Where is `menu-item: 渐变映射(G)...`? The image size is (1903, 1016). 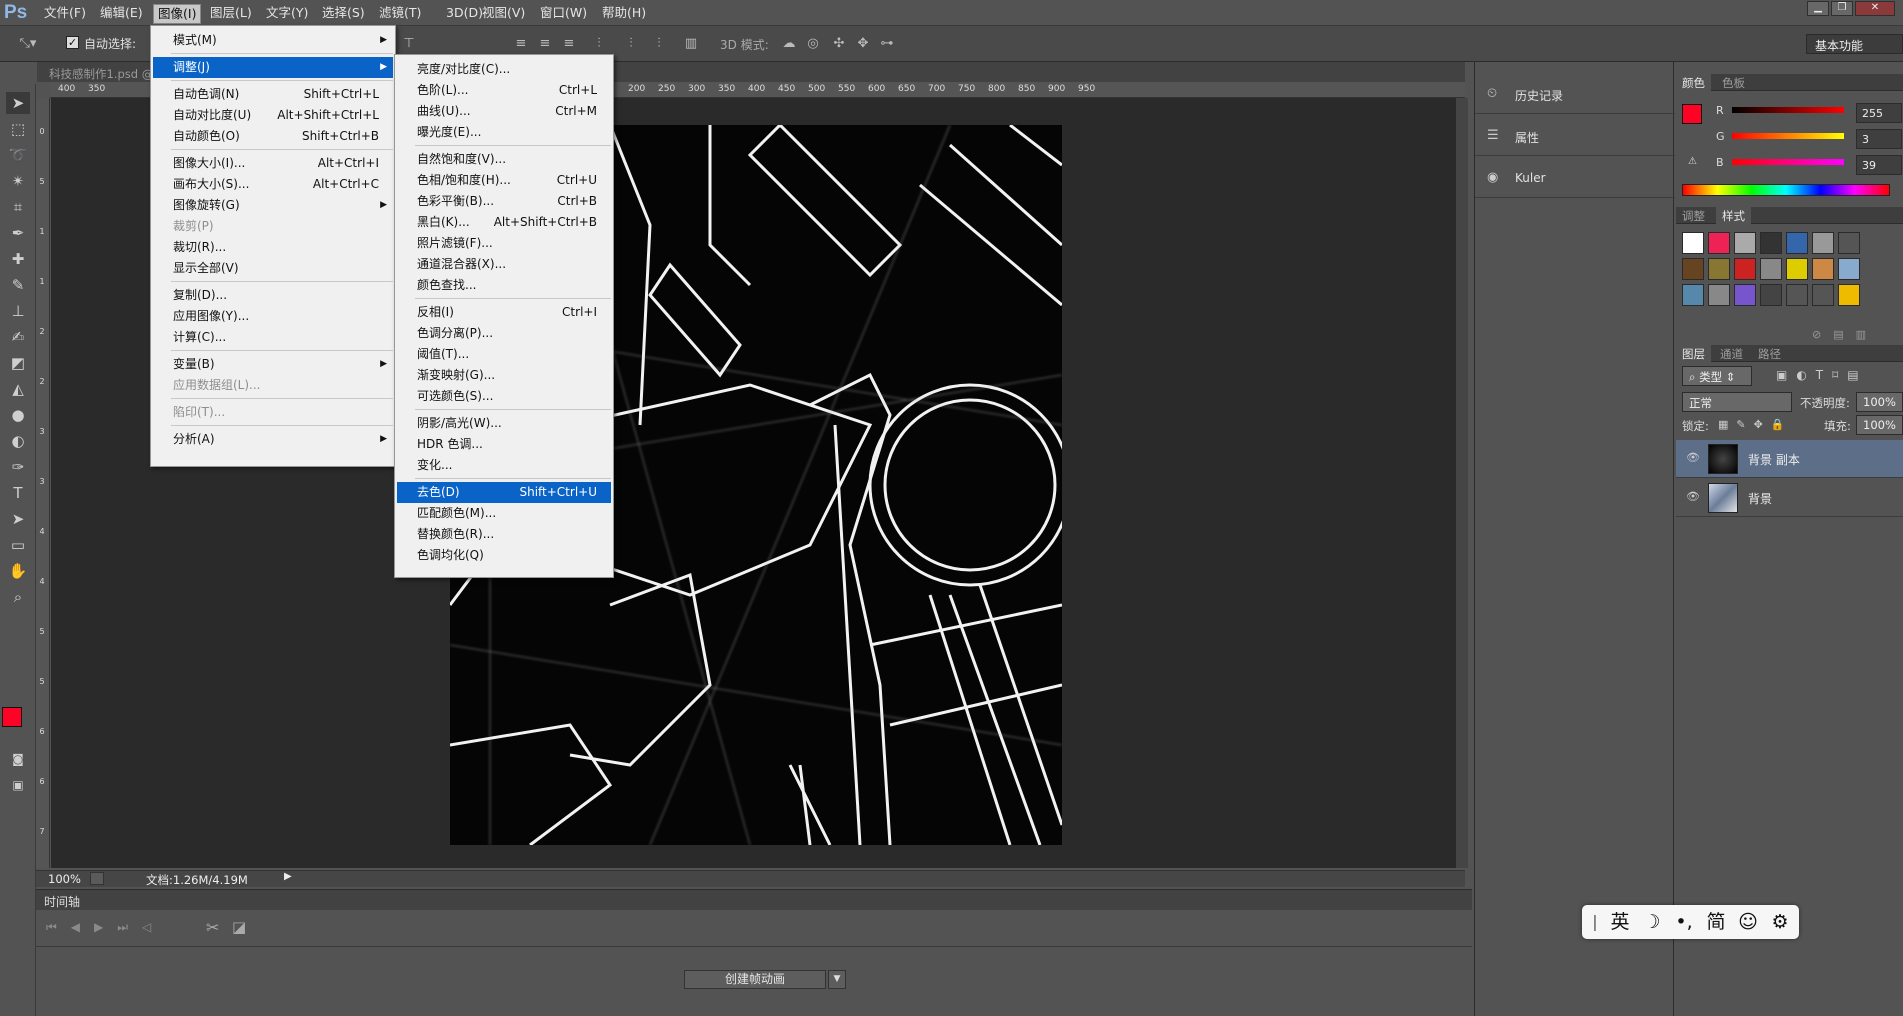
menu-item: 渐变映射(G)... is located at coordinates (504, 375).